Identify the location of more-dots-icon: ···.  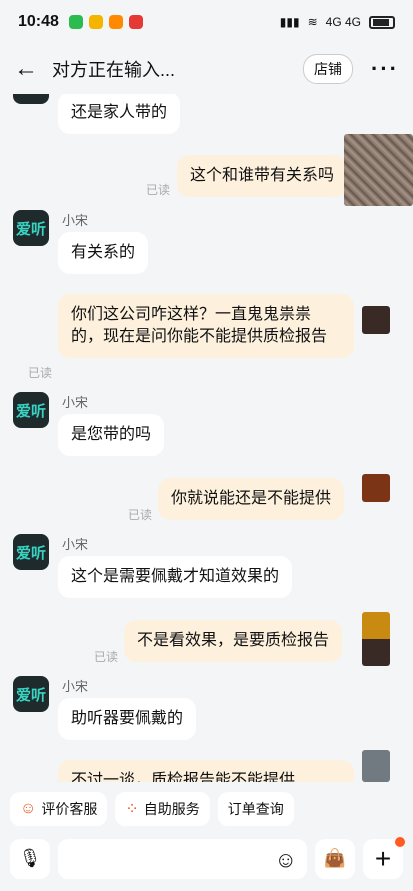
(385, 69).